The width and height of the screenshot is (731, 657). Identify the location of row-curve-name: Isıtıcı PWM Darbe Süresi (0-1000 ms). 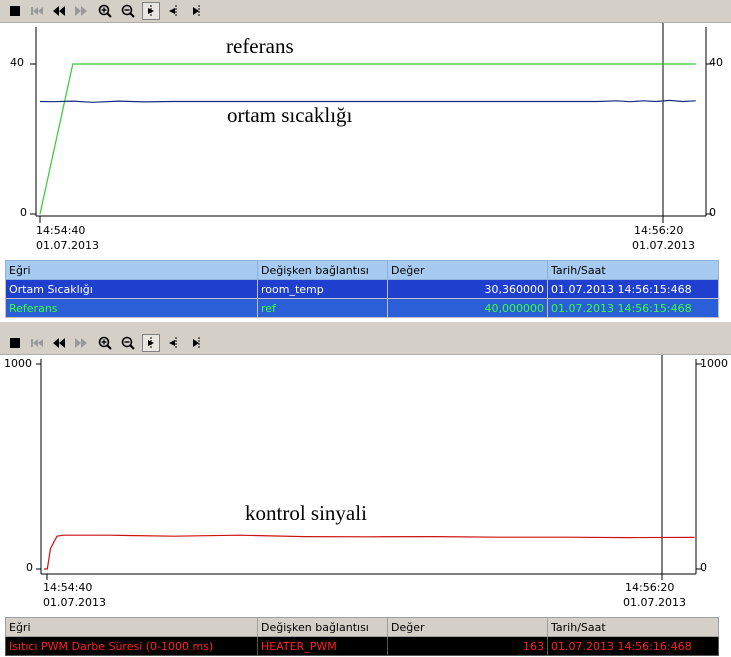
(131, 646).